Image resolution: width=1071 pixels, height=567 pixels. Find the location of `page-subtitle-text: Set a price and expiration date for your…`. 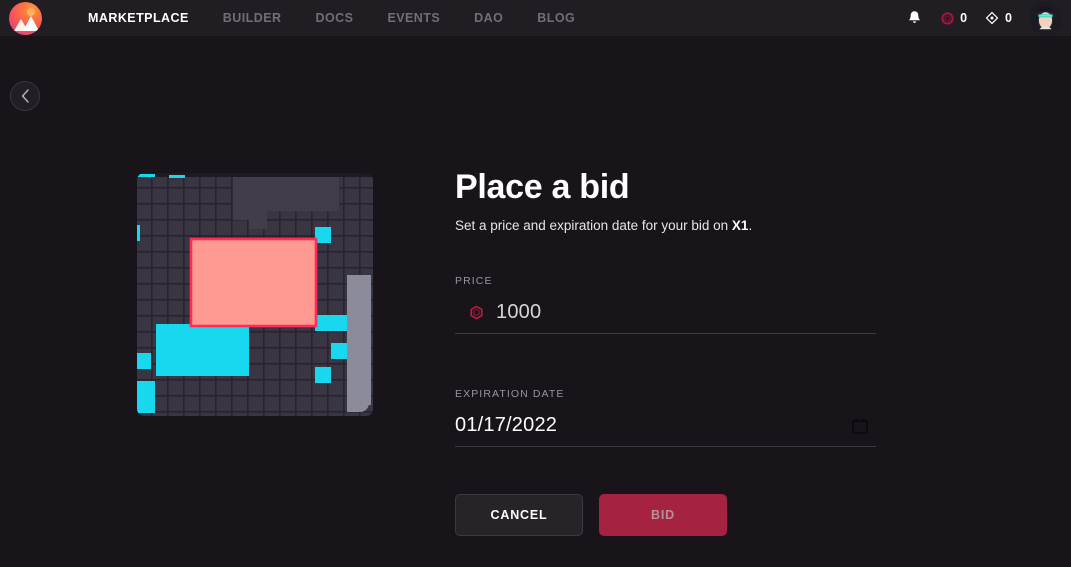

page-subtitle-text: Set a price and expiration date for your… is located at coordinates (593, 225).